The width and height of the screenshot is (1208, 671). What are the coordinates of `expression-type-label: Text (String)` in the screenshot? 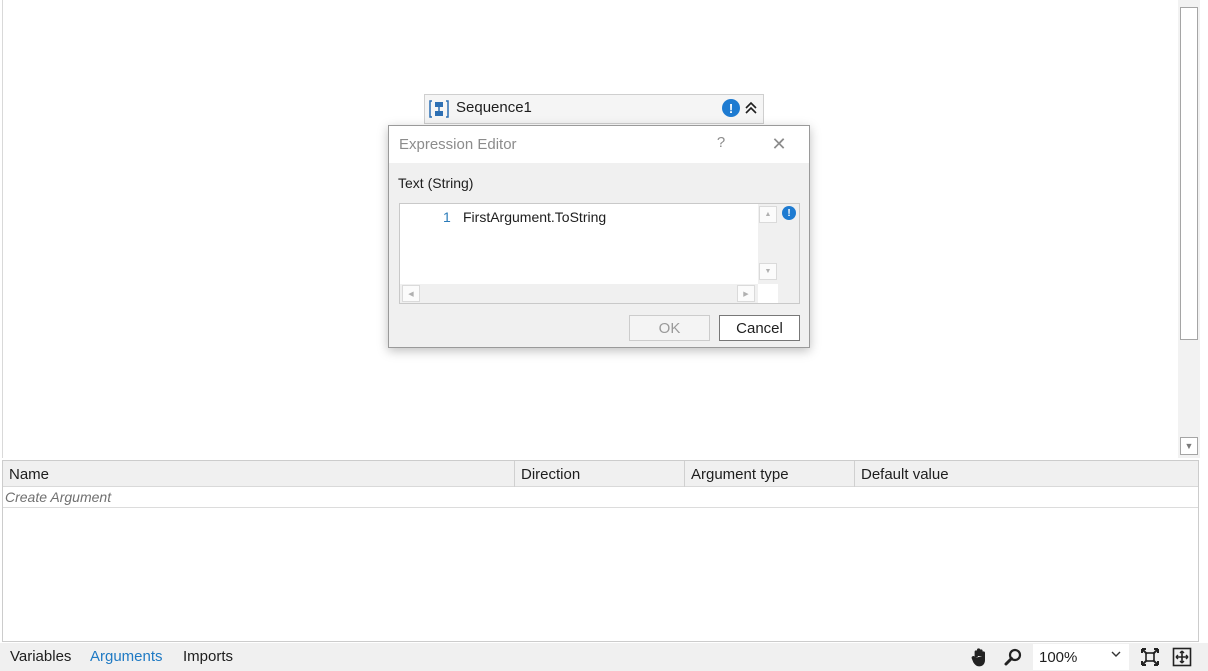 It's located at (436, 183).